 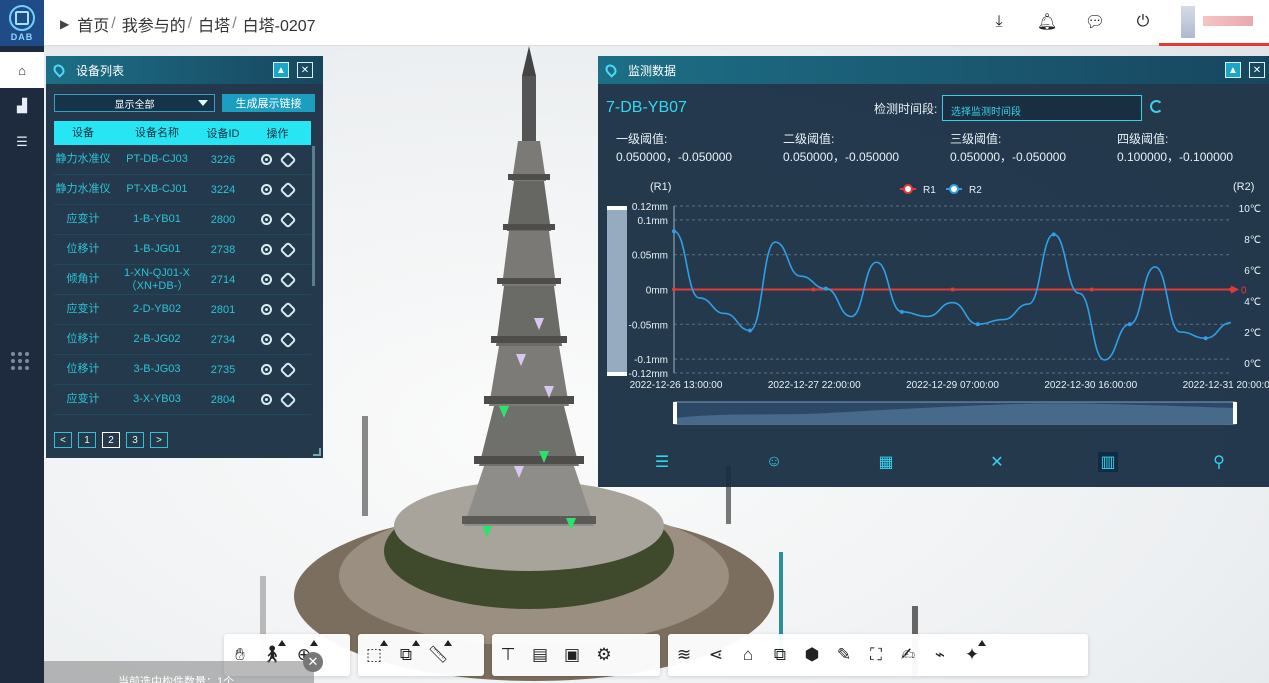 What do you see at coordinates (999, 22) in the screenshot?
I see `download-icon: ⤓` at bounding box center [999, 22].